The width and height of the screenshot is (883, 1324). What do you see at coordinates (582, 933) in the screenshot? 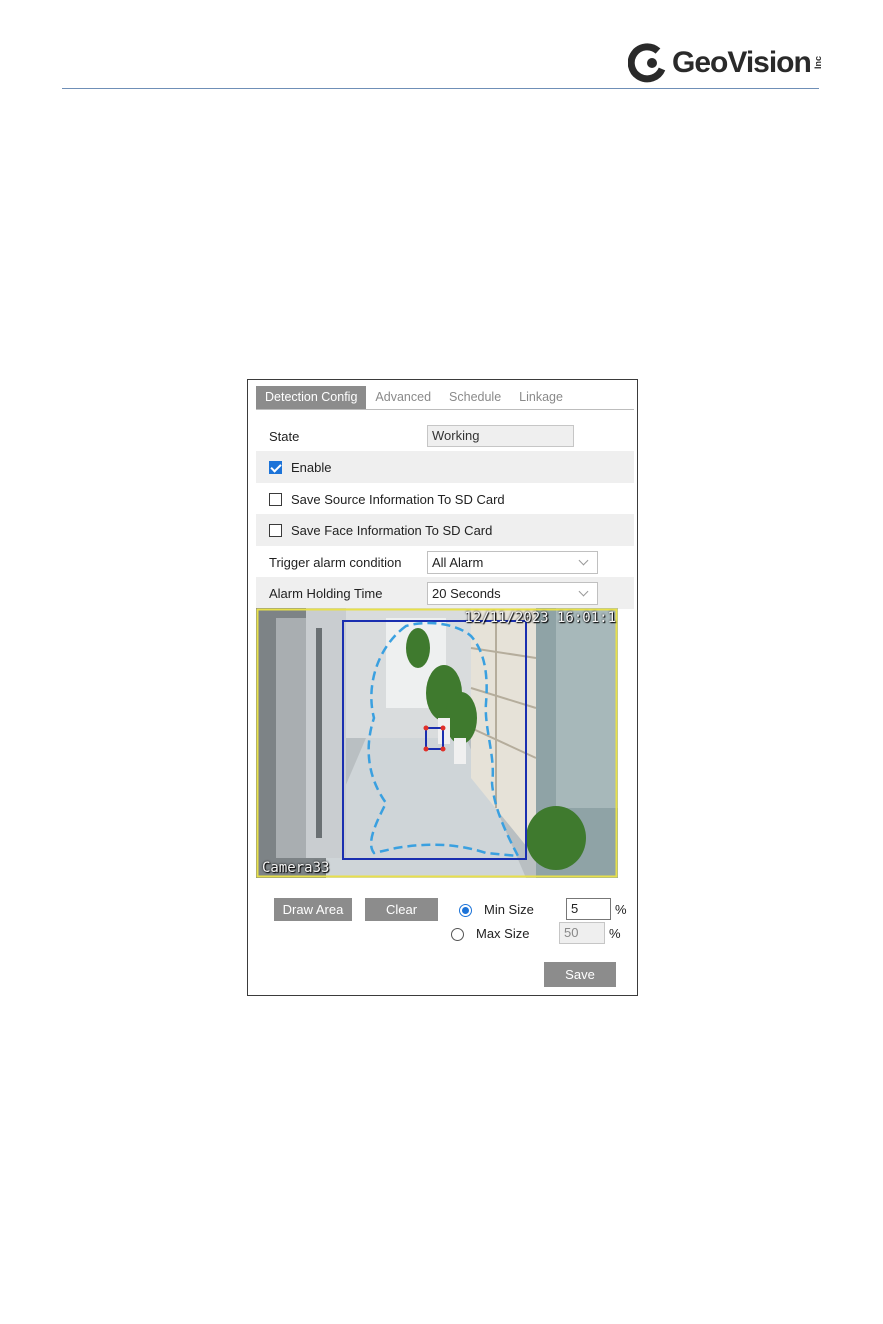
I see `max-size-input: 50` at bounding box center [582, 933].